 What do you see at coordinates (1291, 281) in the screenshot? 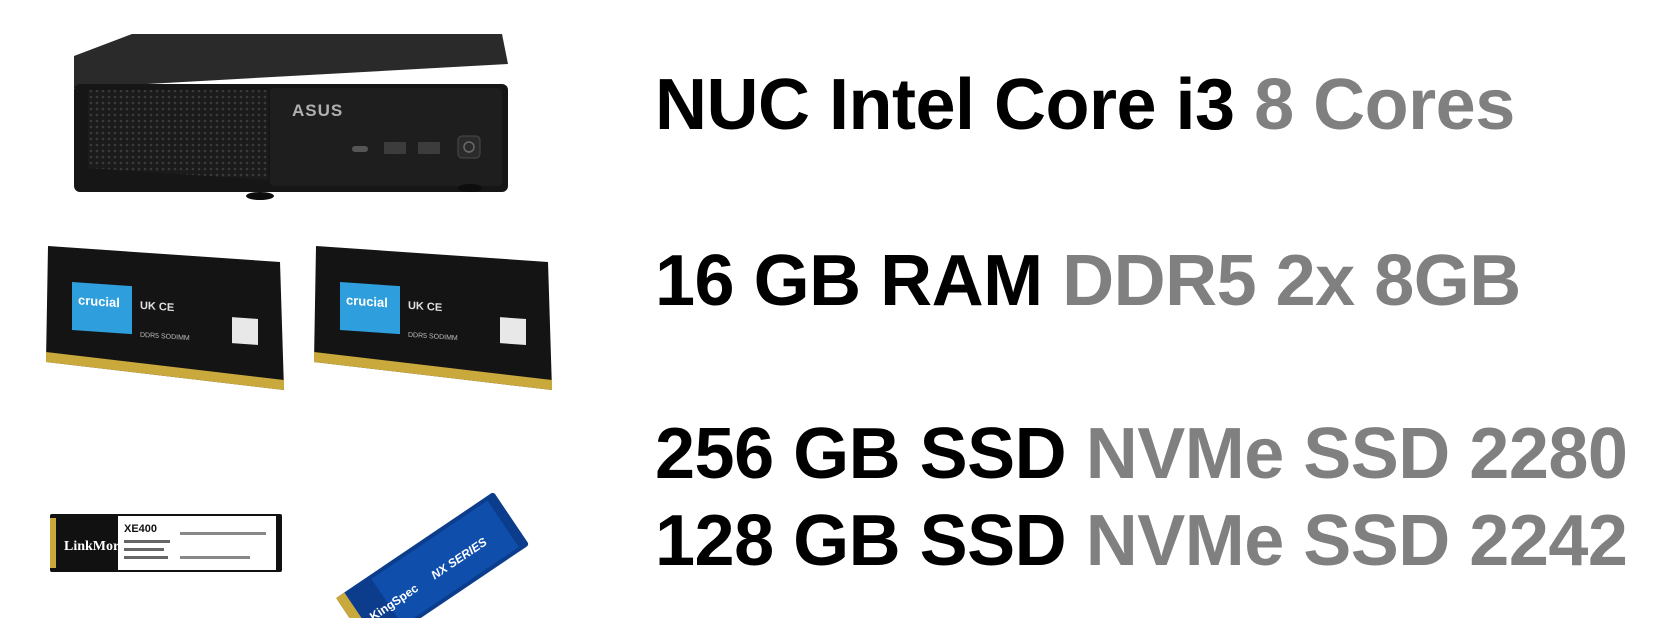
I see `ram-type: DDR5 2x 8GB` at bounding box center [1291, 281].